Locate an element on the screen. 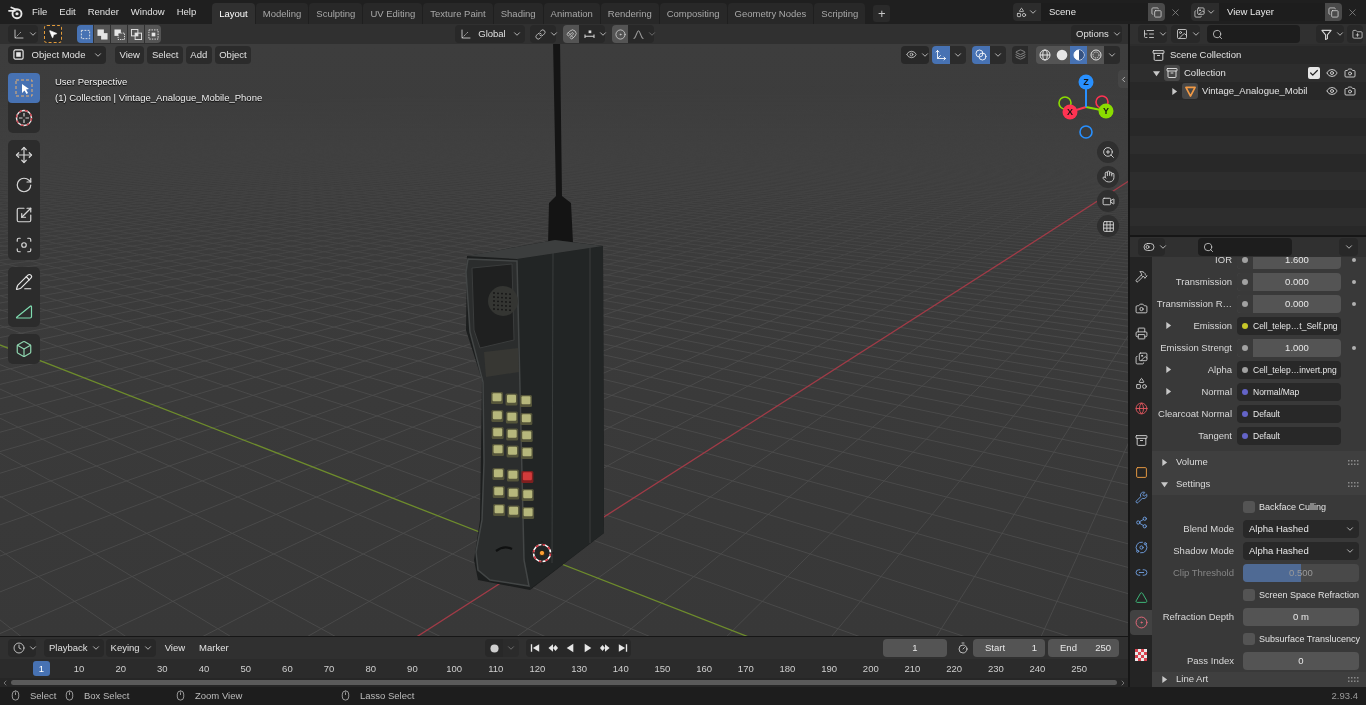 The image size is (1366, 705). menu-item: Object is located at coordinates (233, 54).